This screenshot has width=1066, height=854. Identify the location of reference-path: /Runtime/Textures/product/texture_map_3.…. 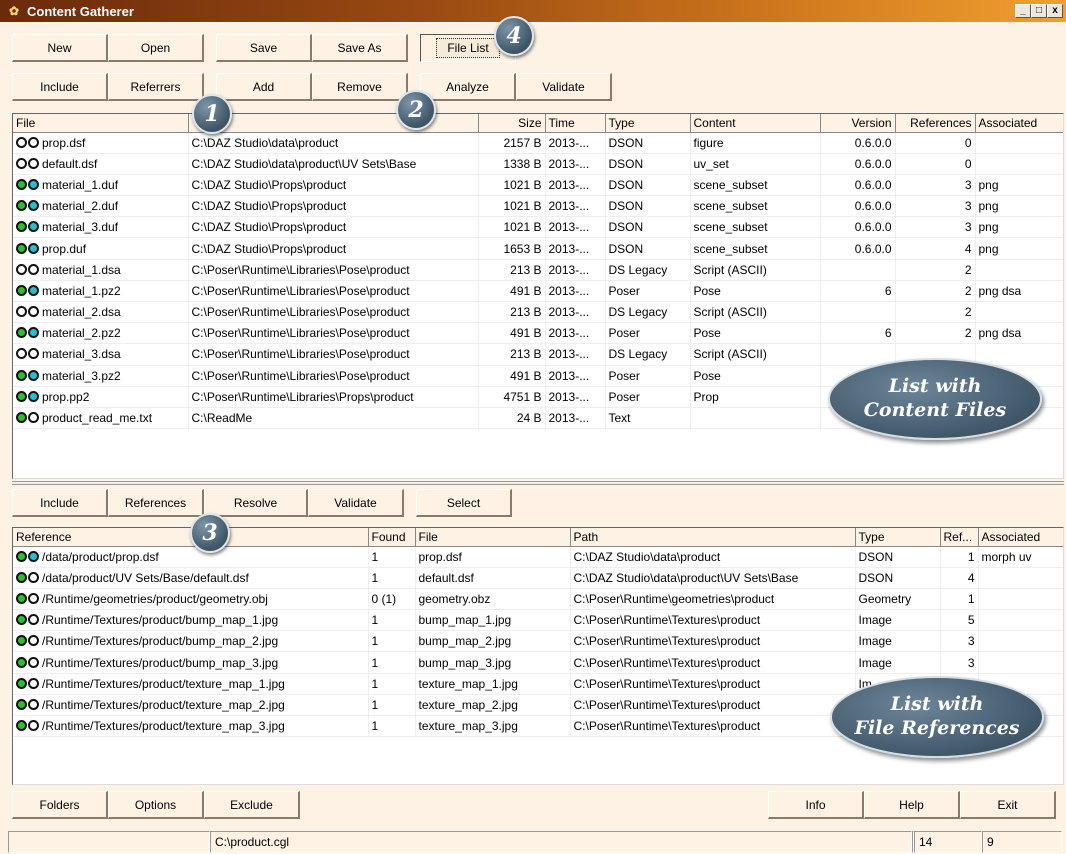
(163, 726).